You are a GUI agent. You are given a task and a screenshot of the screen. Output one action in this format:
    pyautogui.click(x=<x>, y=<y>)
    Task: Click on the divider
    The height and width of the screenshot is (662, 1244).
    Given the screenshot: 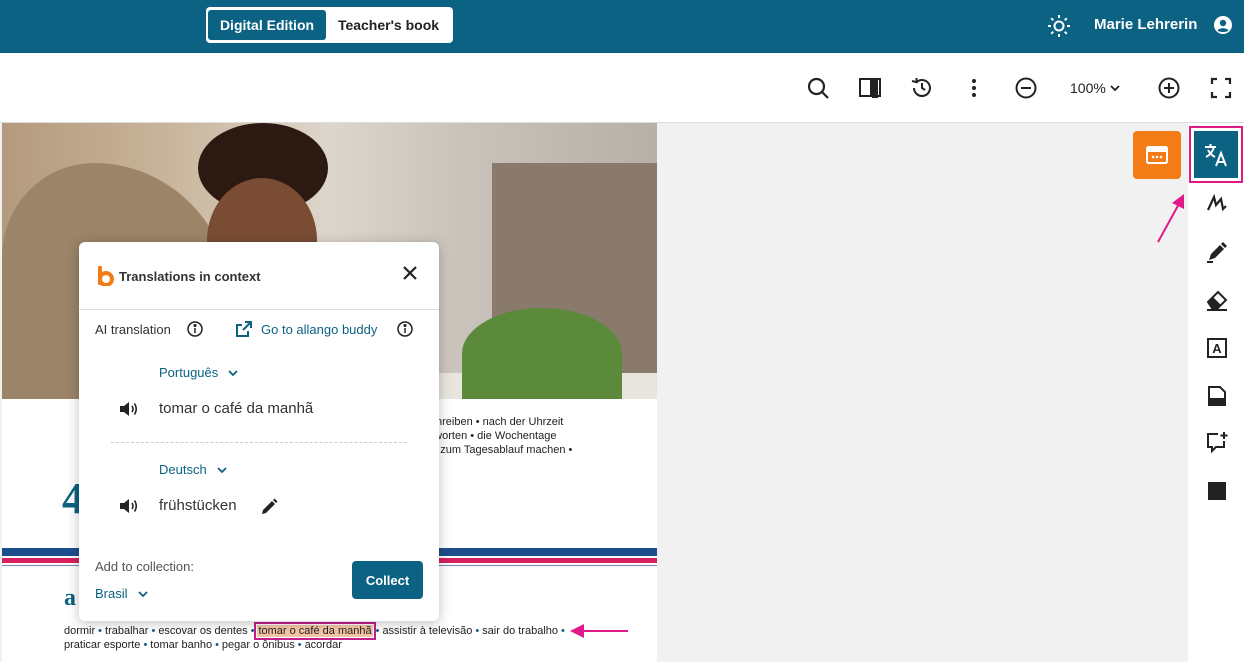 What is the action you would take?
    pyautogui.click(x=259, y=442)
    